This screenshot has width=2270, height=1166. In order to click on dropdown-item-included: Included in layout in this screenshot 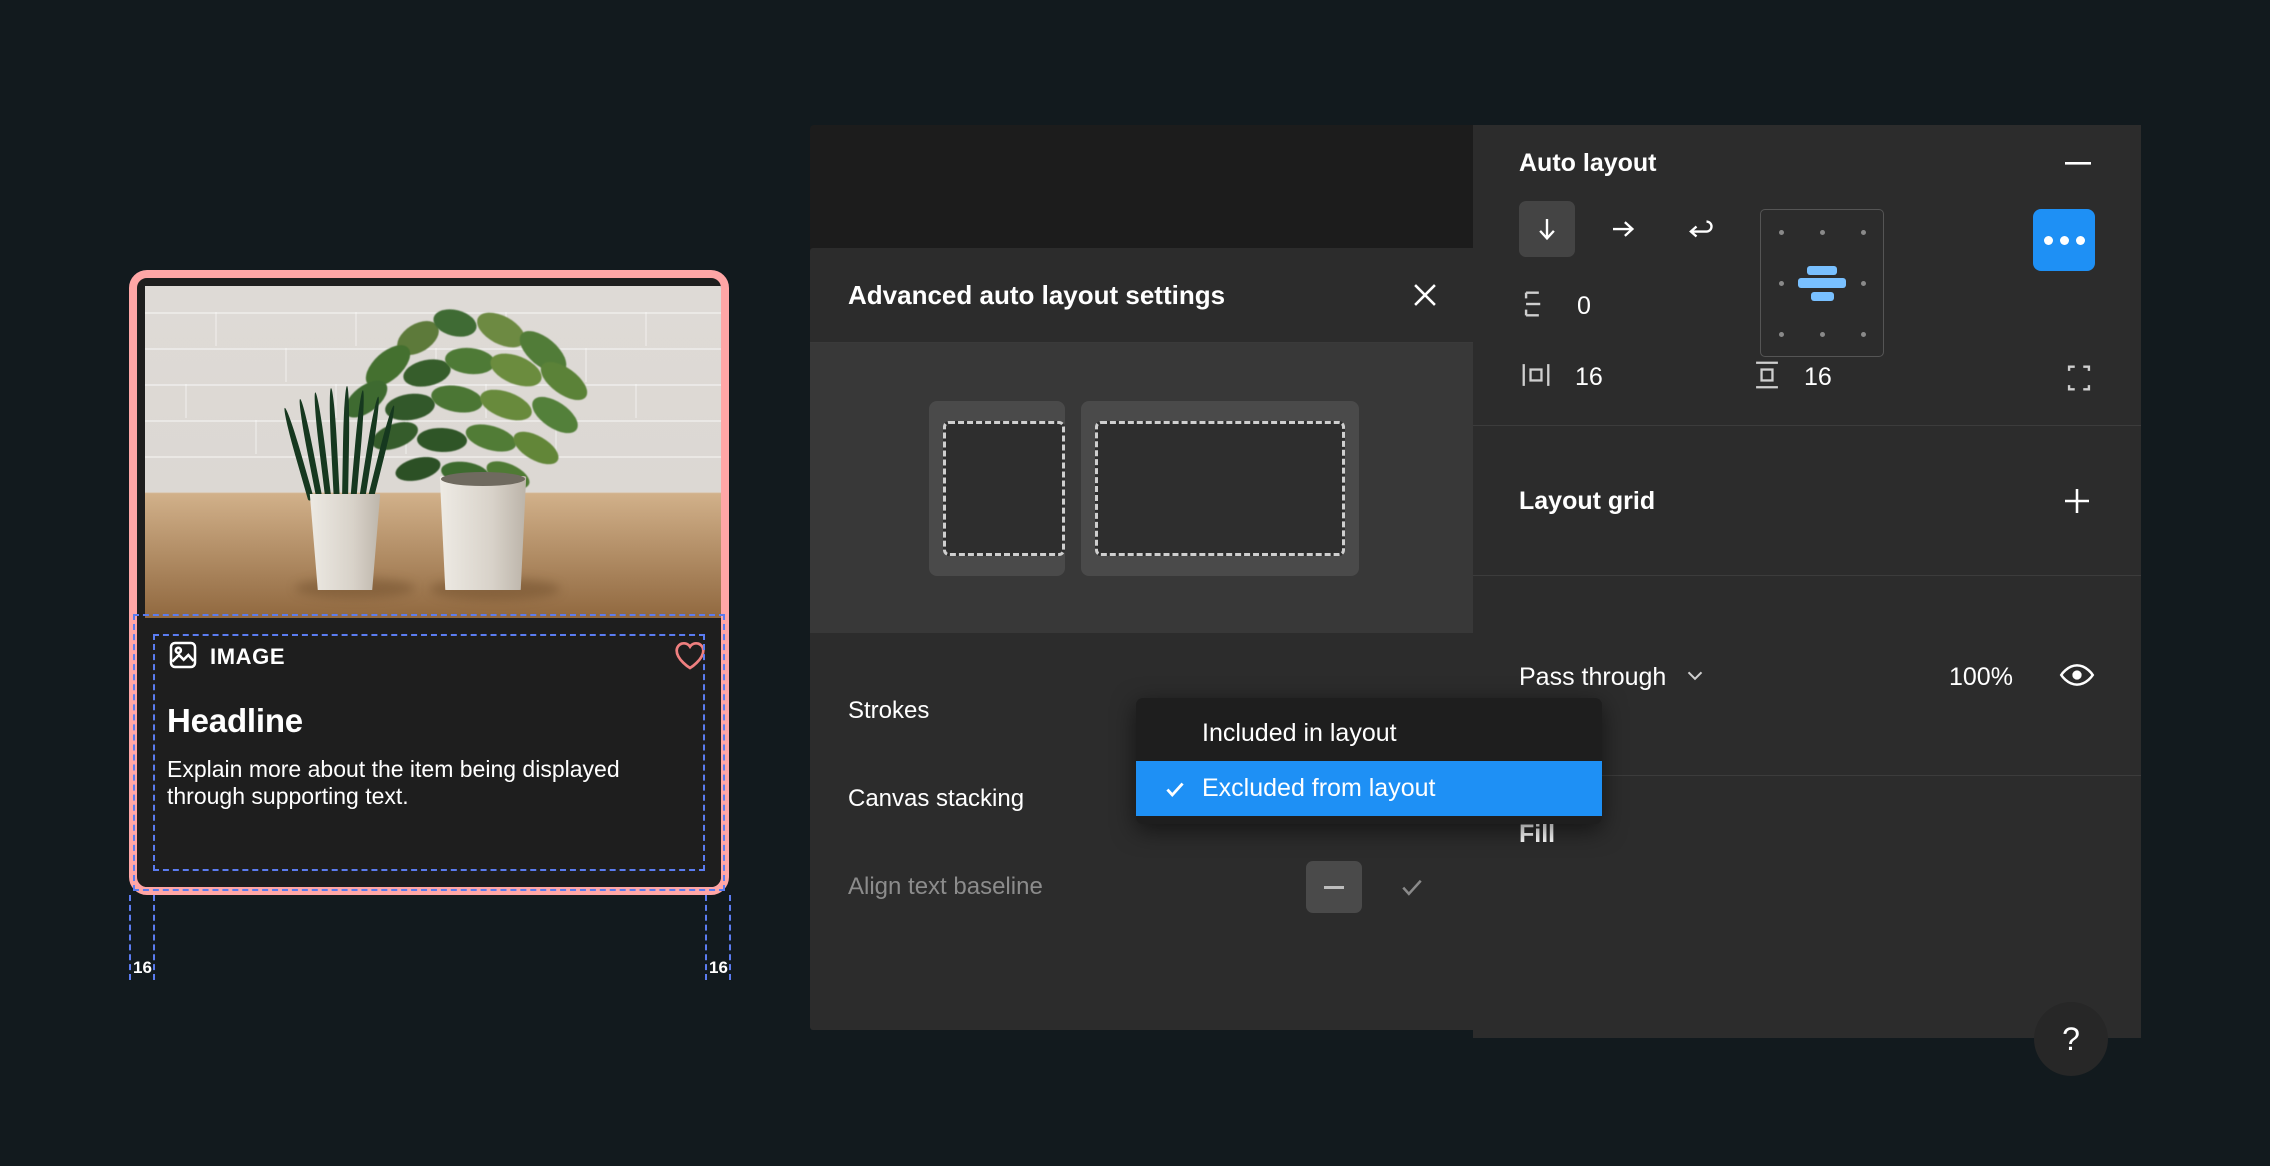, I will do `click(1369, 733)`.